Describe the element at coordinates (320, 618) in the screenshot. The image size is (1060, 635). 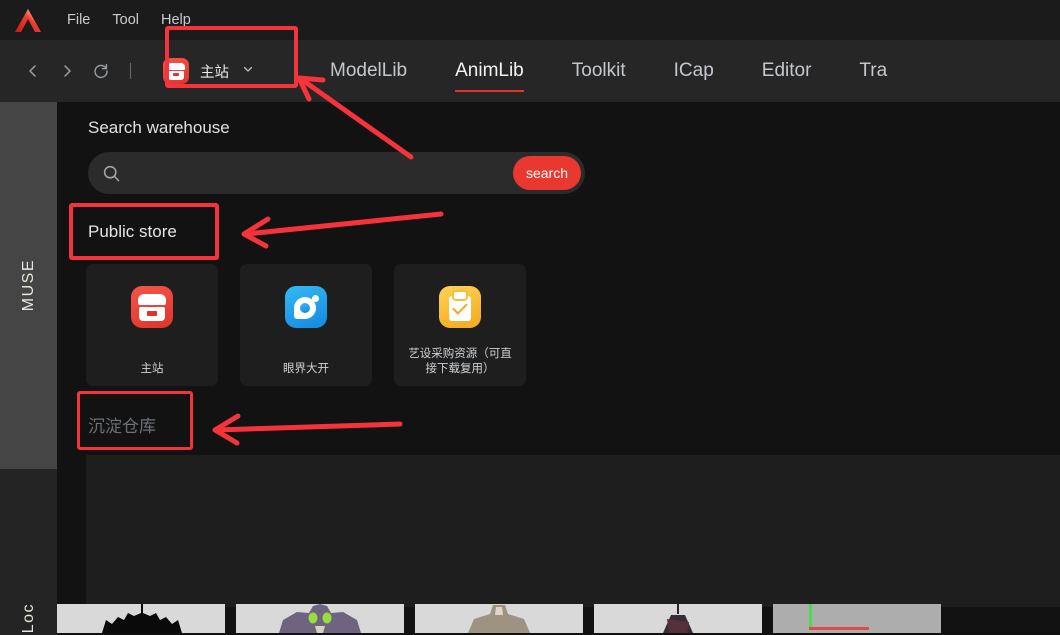
I see `thumbnail-green-insect-beast` at that location.